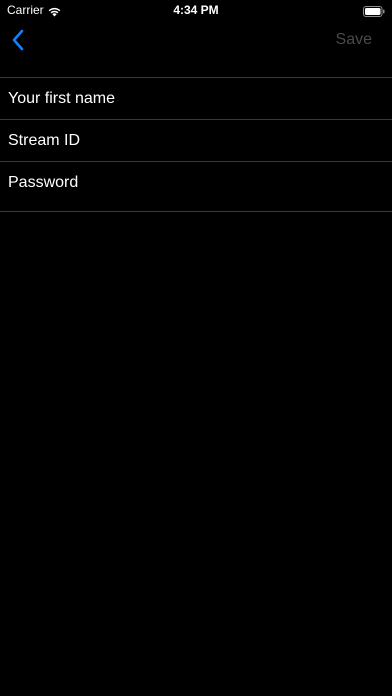 The width and height of the screenshot is (392, 696). What do you see at coordinates (196, 211) in the screenshot?
I see `divider` at bounding box center [196, 211].